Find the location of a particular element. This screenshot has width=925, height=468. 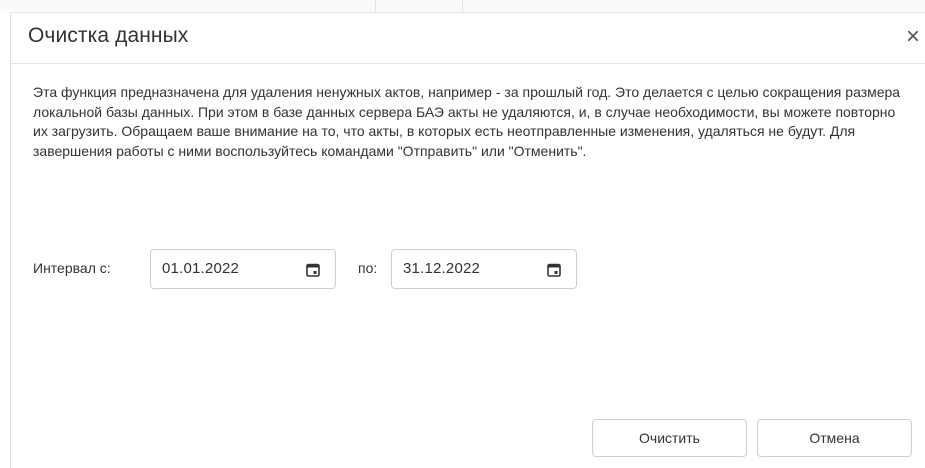

clear-button: Очистить is located at coordinates (669, 438).